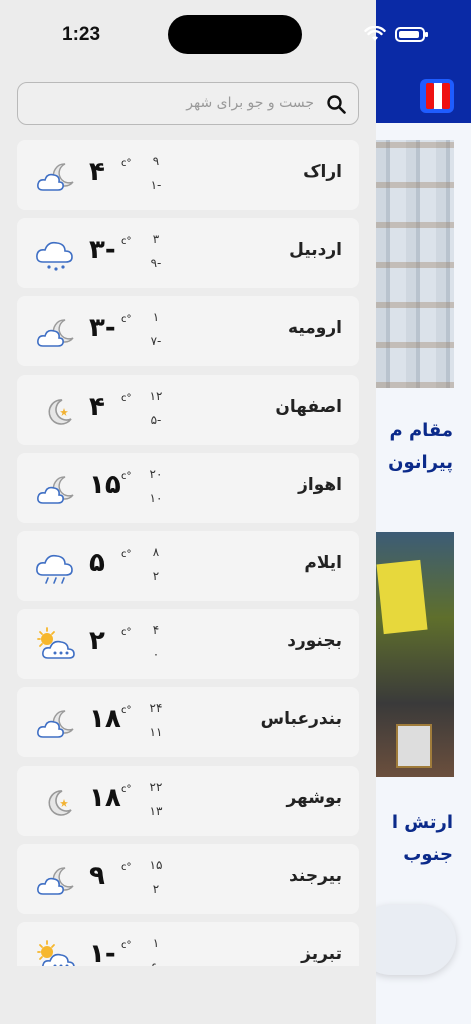  Describe the element at coordinates (56, 567) in the screenshot. I see `rain-cloud-icon` at that location.